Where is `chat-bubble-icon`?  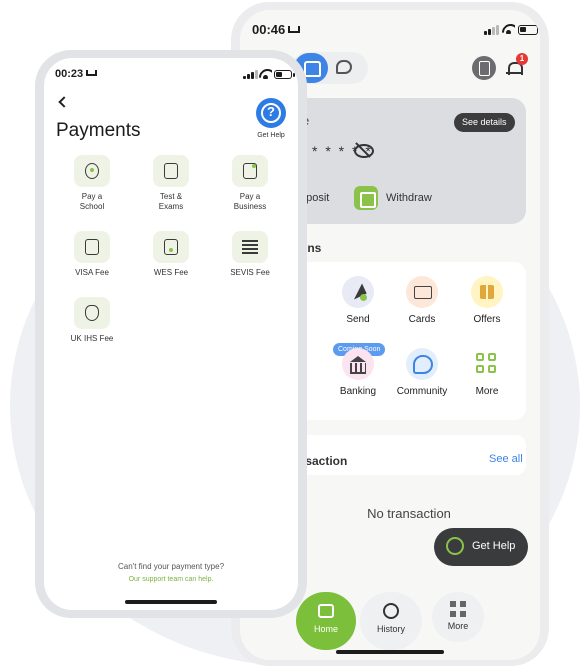 chat-bubble-icon is located at coordinates (422, 364).